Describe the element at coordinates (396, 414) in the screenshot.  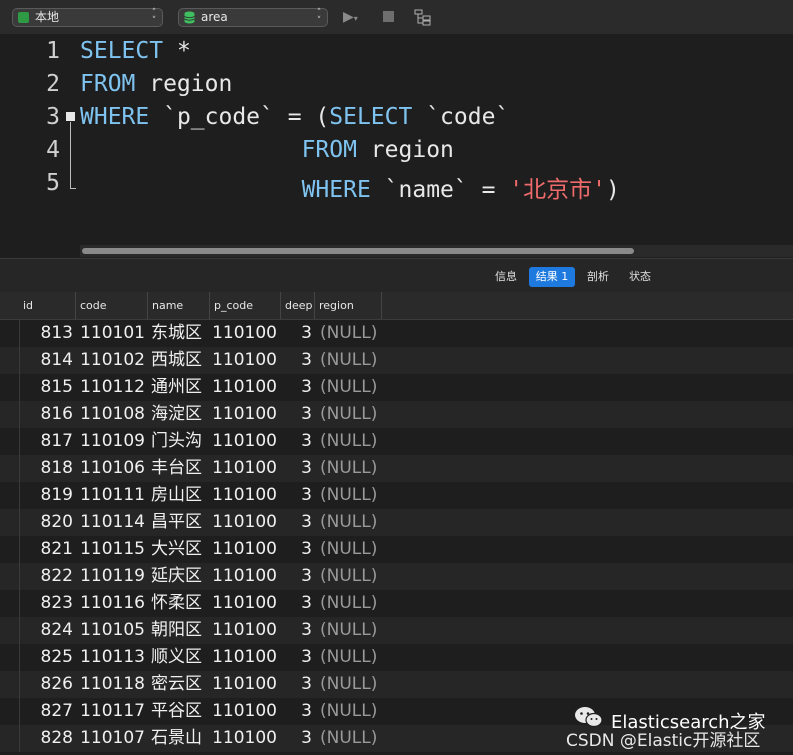
I see `table-row: 816 110108 海淀区 110100 3 (NULL)` at that location.